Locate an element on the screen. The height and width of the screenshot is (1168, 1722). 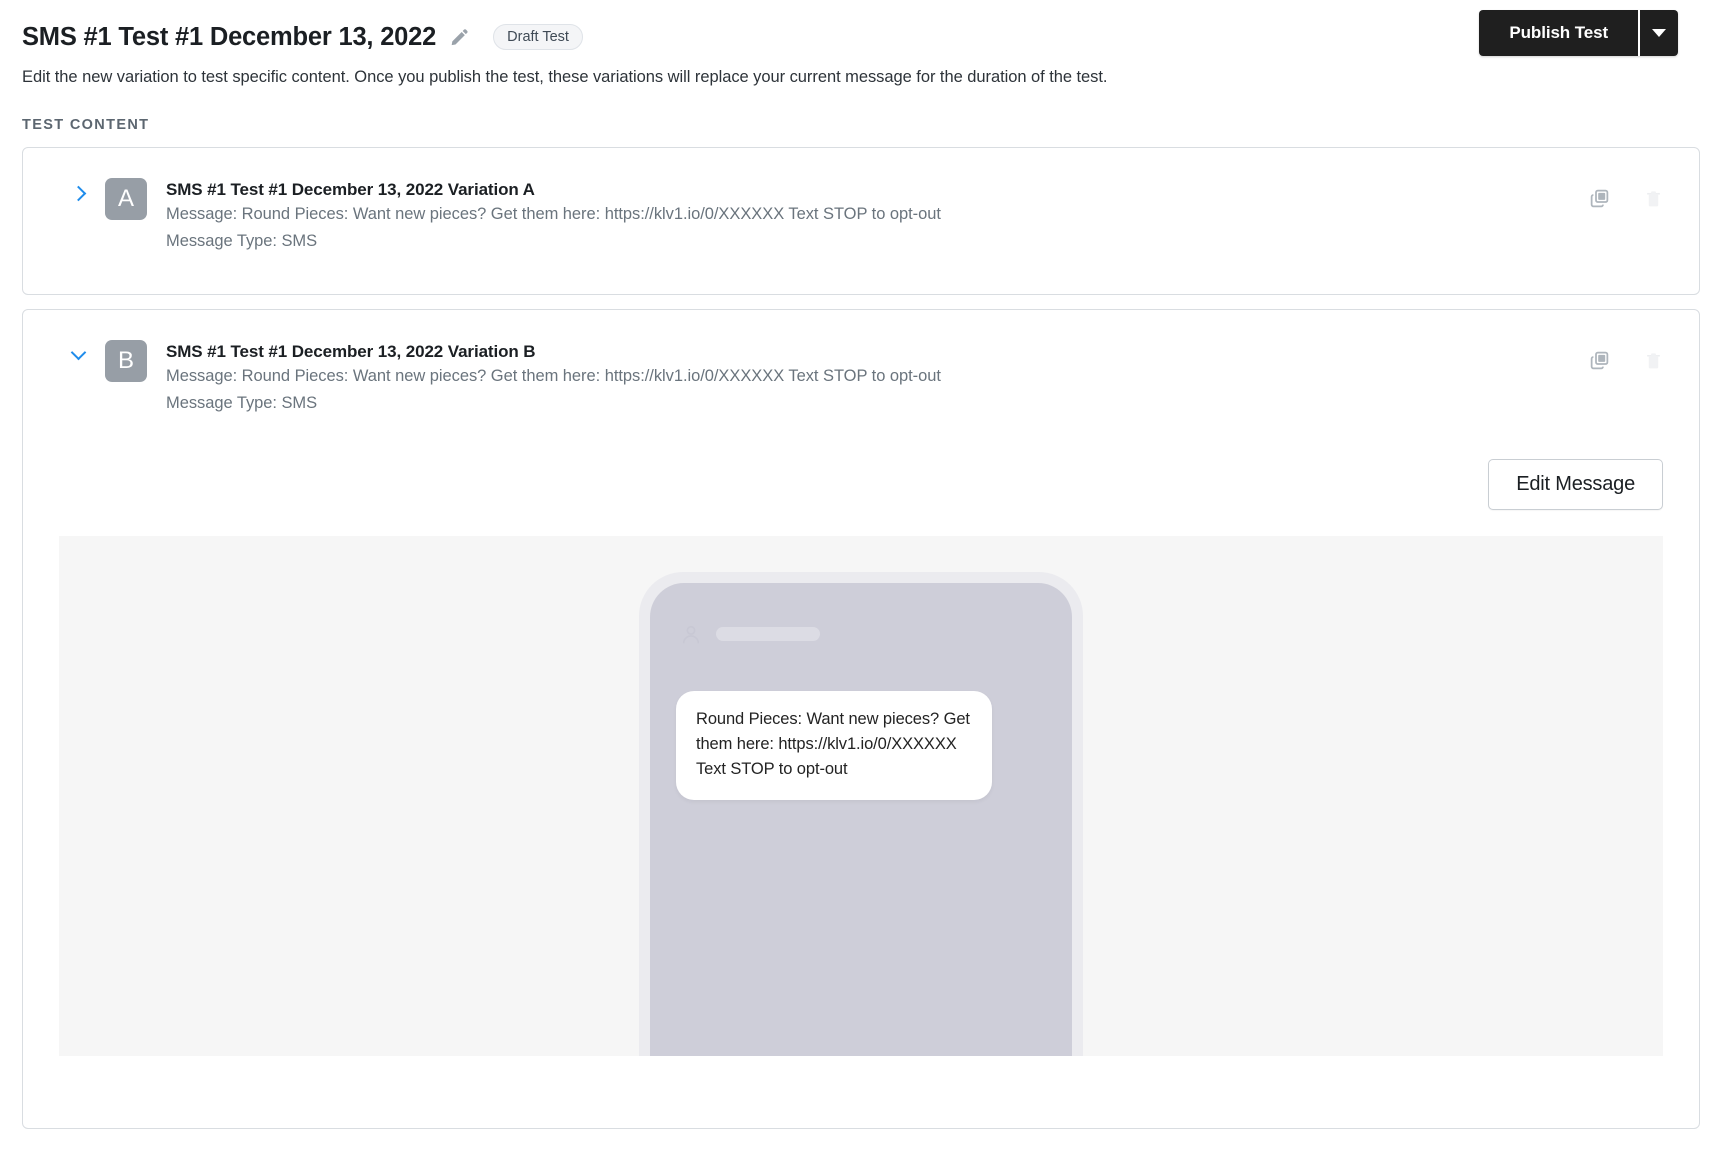
variation-b-delete-button is located at coordinates (1653, 360).